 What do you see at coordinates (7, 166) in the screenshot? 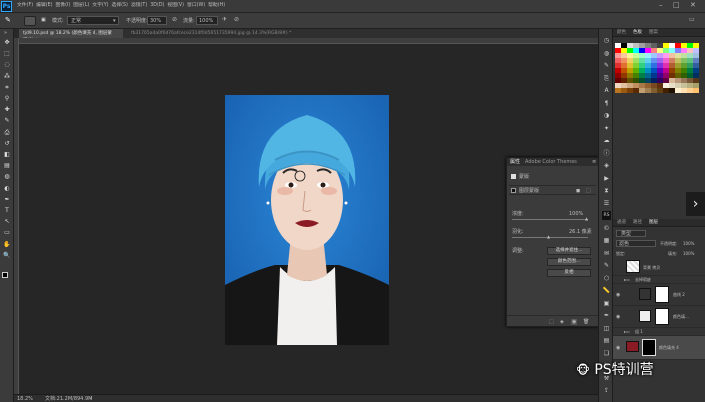
I see `gradient-icon: ▤` at bounding box center [7, 166].